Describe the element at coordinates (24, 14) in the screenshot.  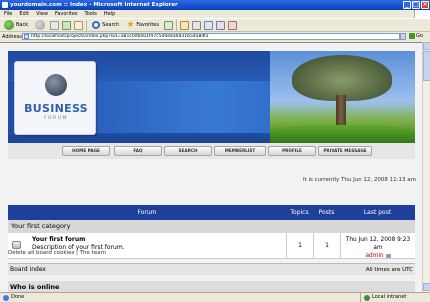
I see `menu-edit: Edit` at that location.